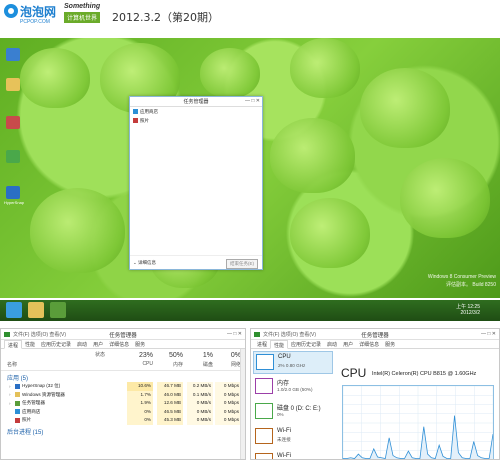 This screenshot has width=500, height=460. Describe the element at coordinates (36, 310) in the screenshot. I see `explorer-icon` at that location.